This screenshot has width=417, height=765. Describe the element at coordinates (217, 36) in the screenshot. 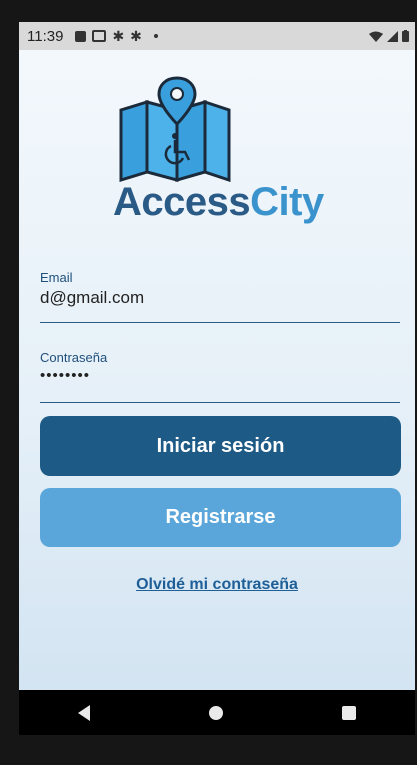

I see `status-bar: 11:39 ✱ ✱` at that location.